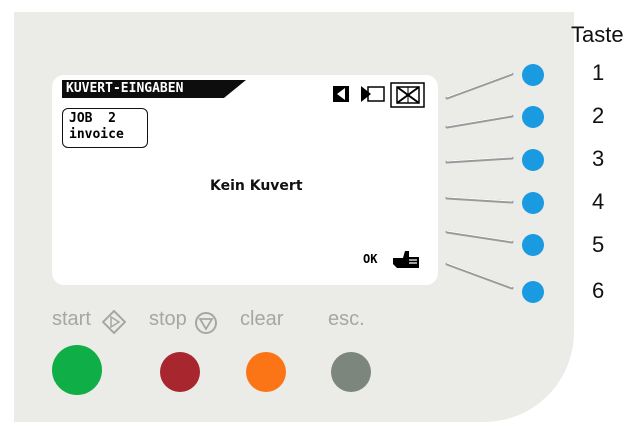 The image size is (629, 429). I want to click on softkey-6-button, so click(533, 292).